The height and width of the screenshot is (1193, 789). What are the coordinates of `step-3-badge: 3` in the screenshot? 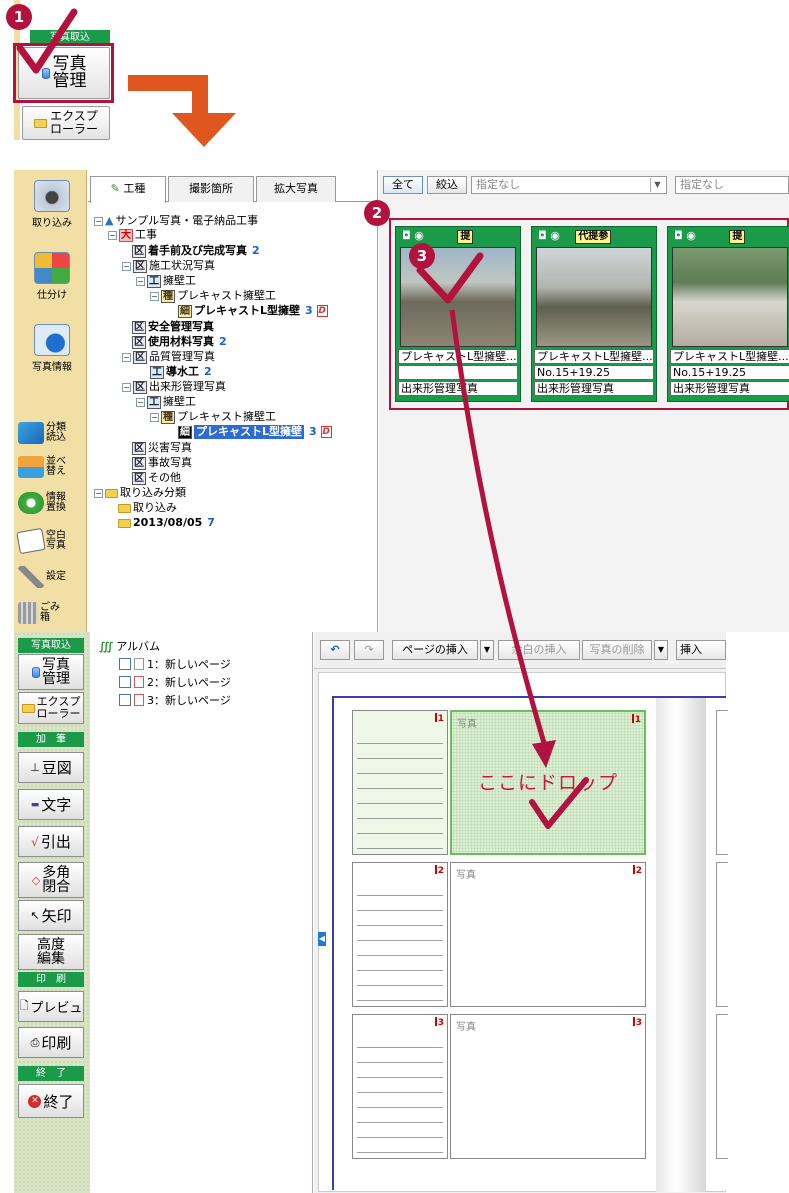 It's located at (422, 256).